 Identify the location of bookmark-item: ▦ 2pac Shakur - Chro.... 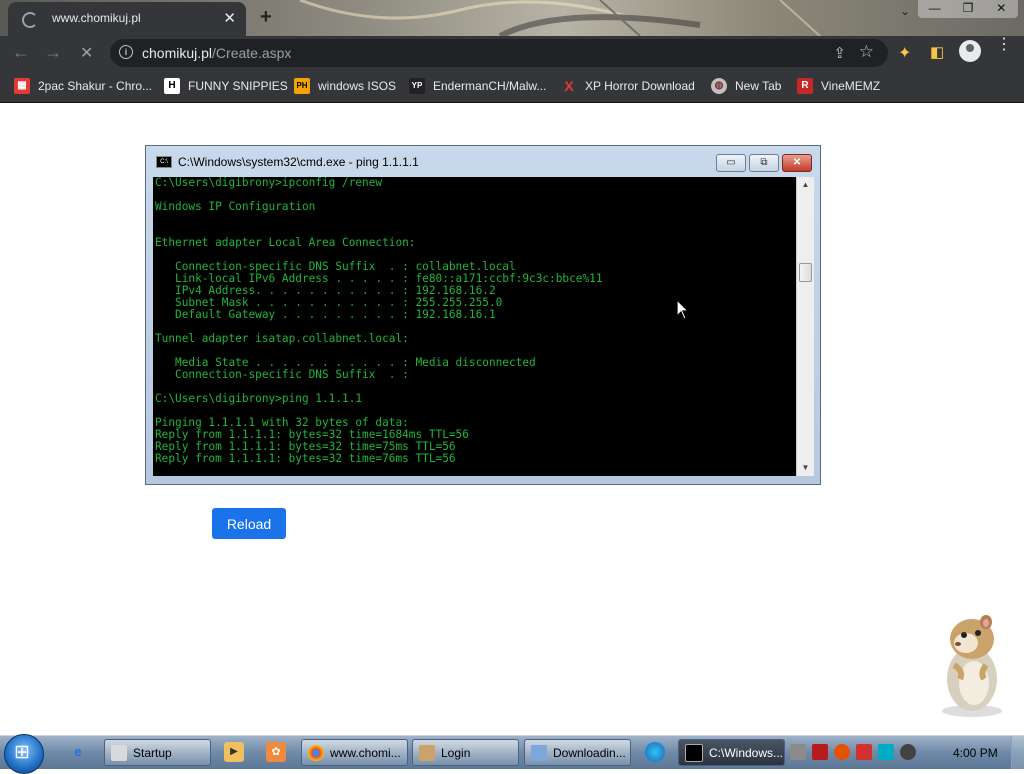
(83, 86).